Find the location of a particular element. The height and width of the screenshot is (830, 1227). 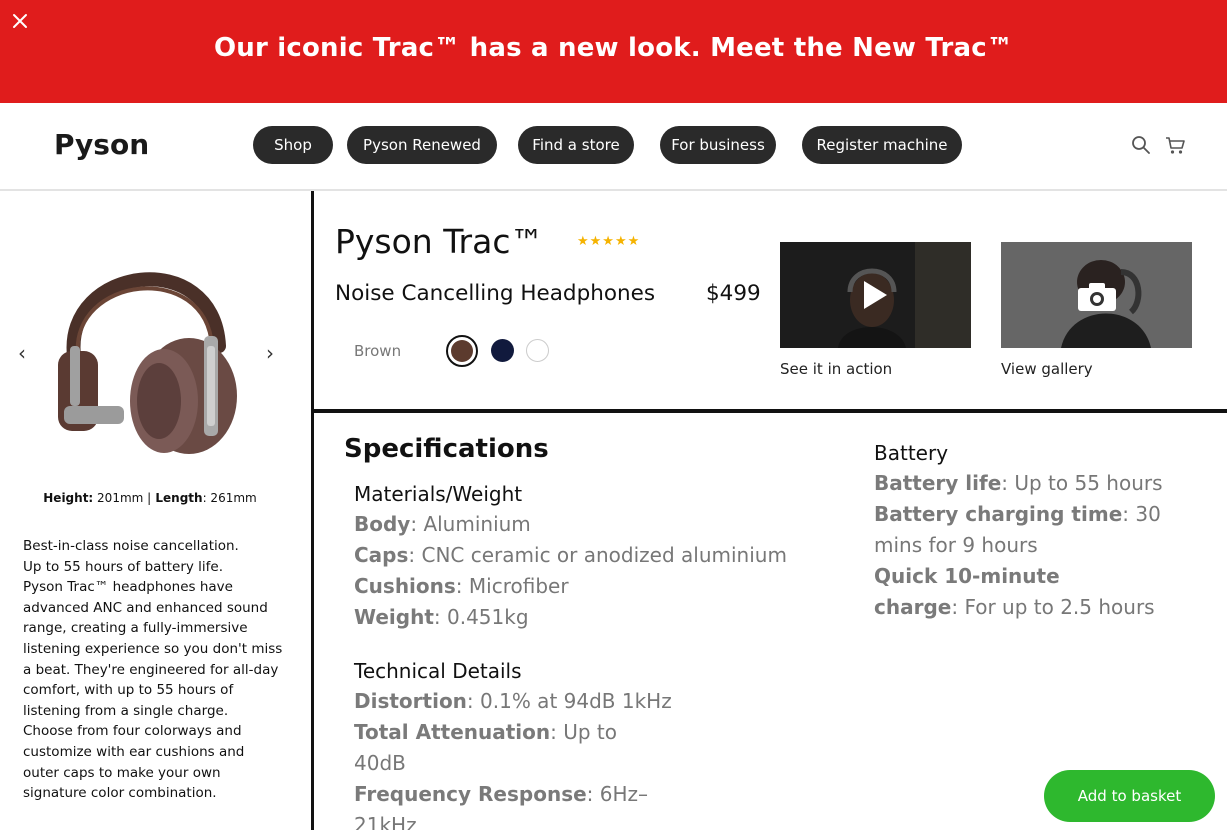

see-it-in-action-link: See it in action is located at coordinates (836, 369).